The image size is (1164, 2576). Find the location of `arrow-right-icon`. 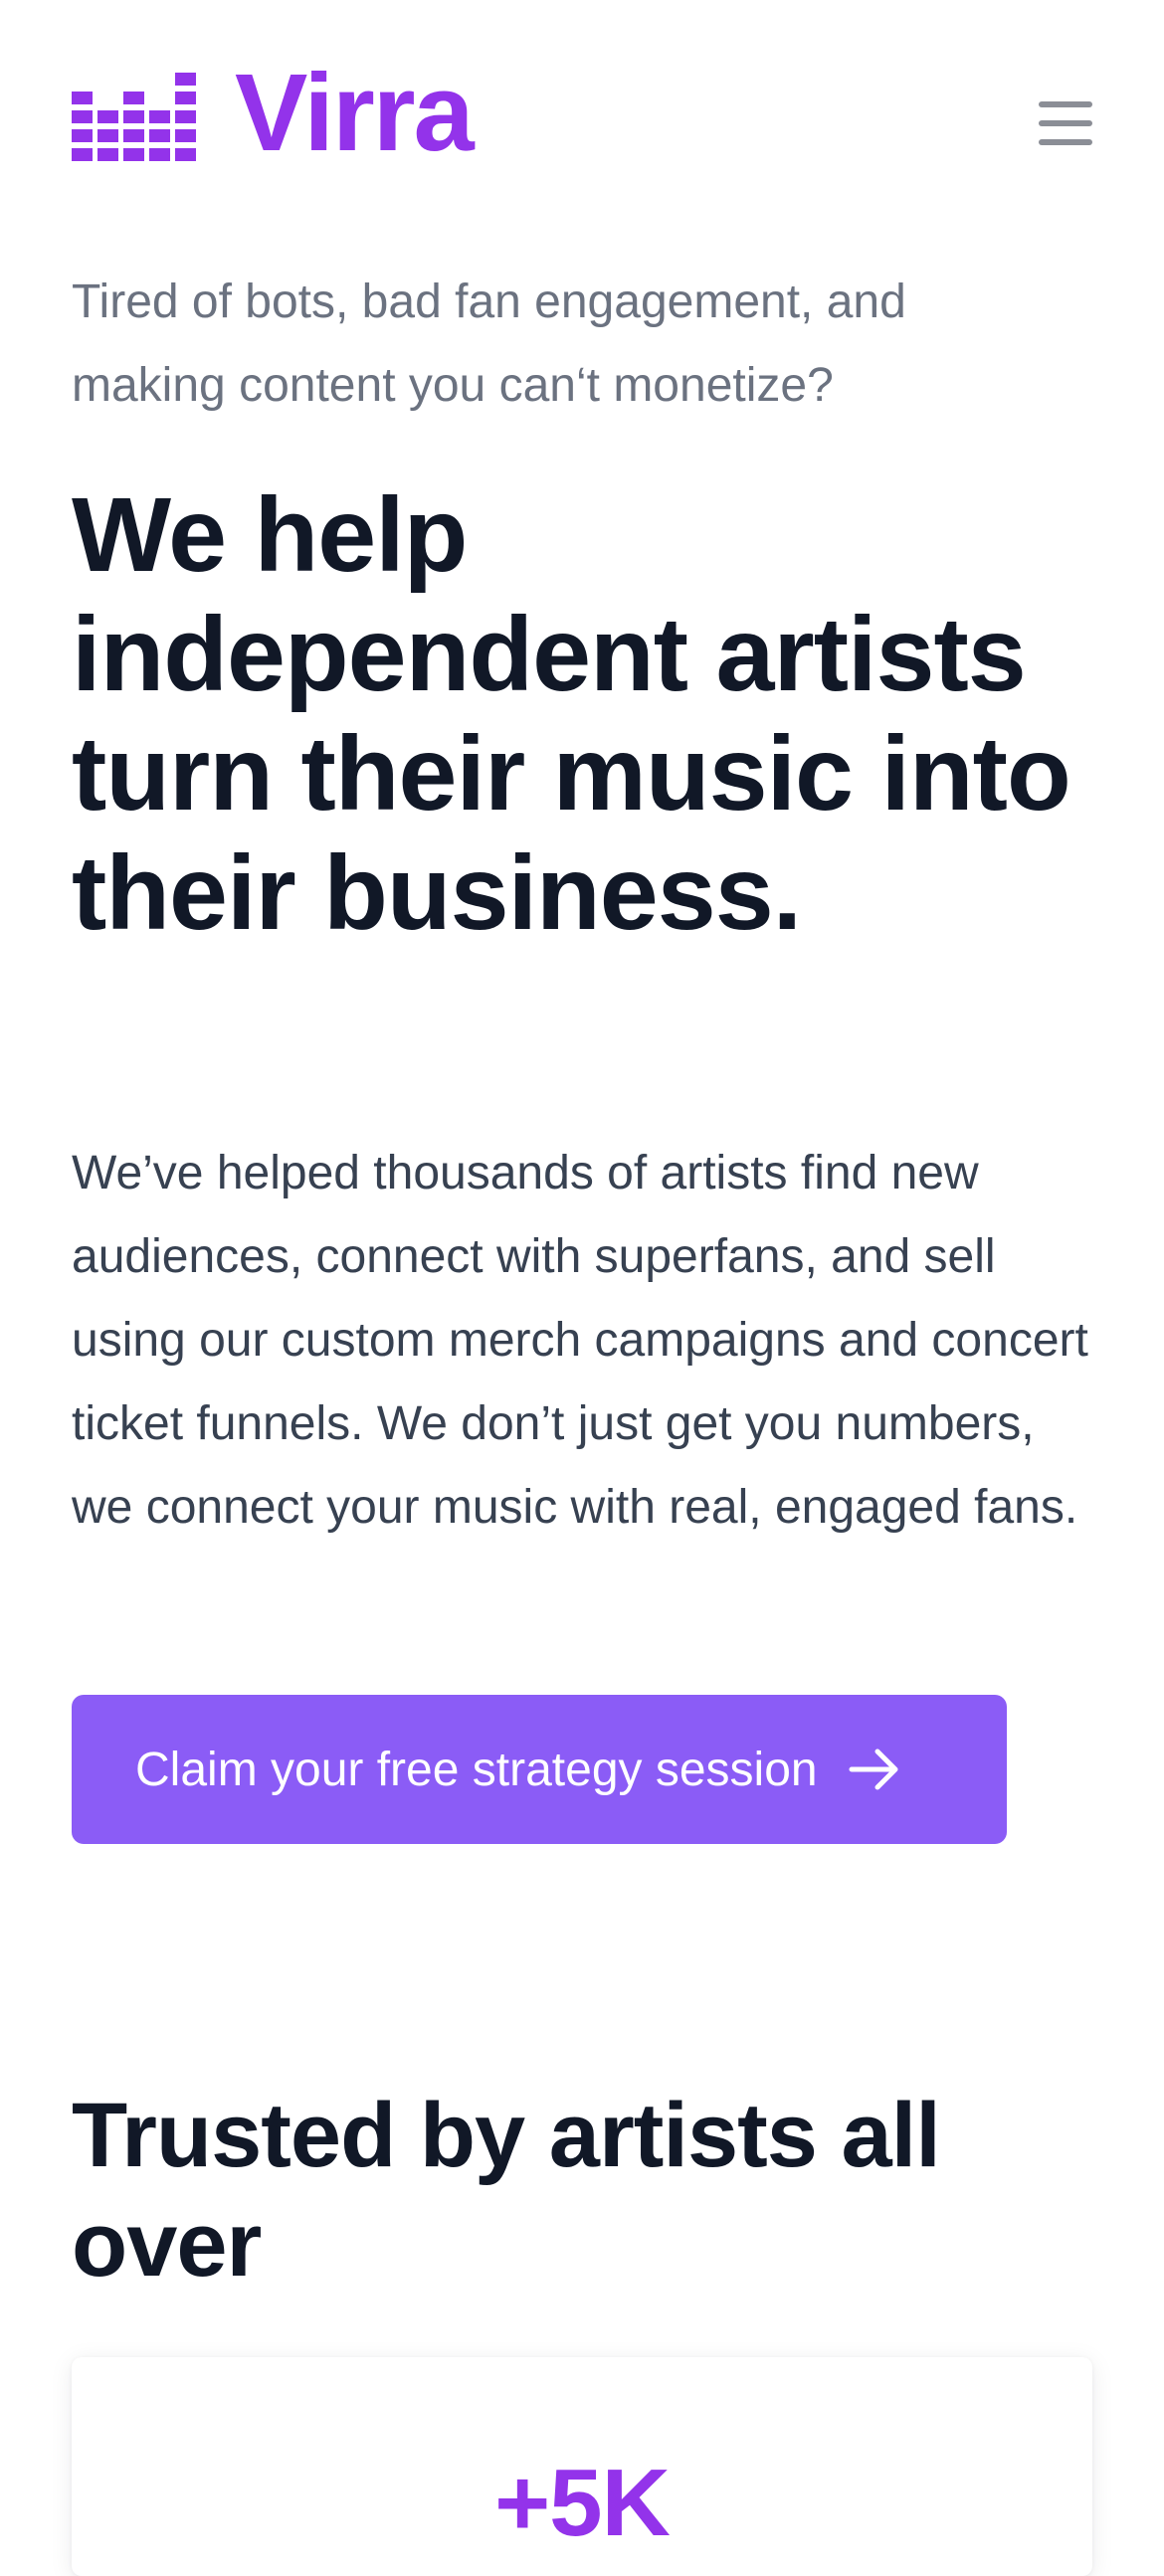

arrow-right-icon is located at coordinates (873, 1769).